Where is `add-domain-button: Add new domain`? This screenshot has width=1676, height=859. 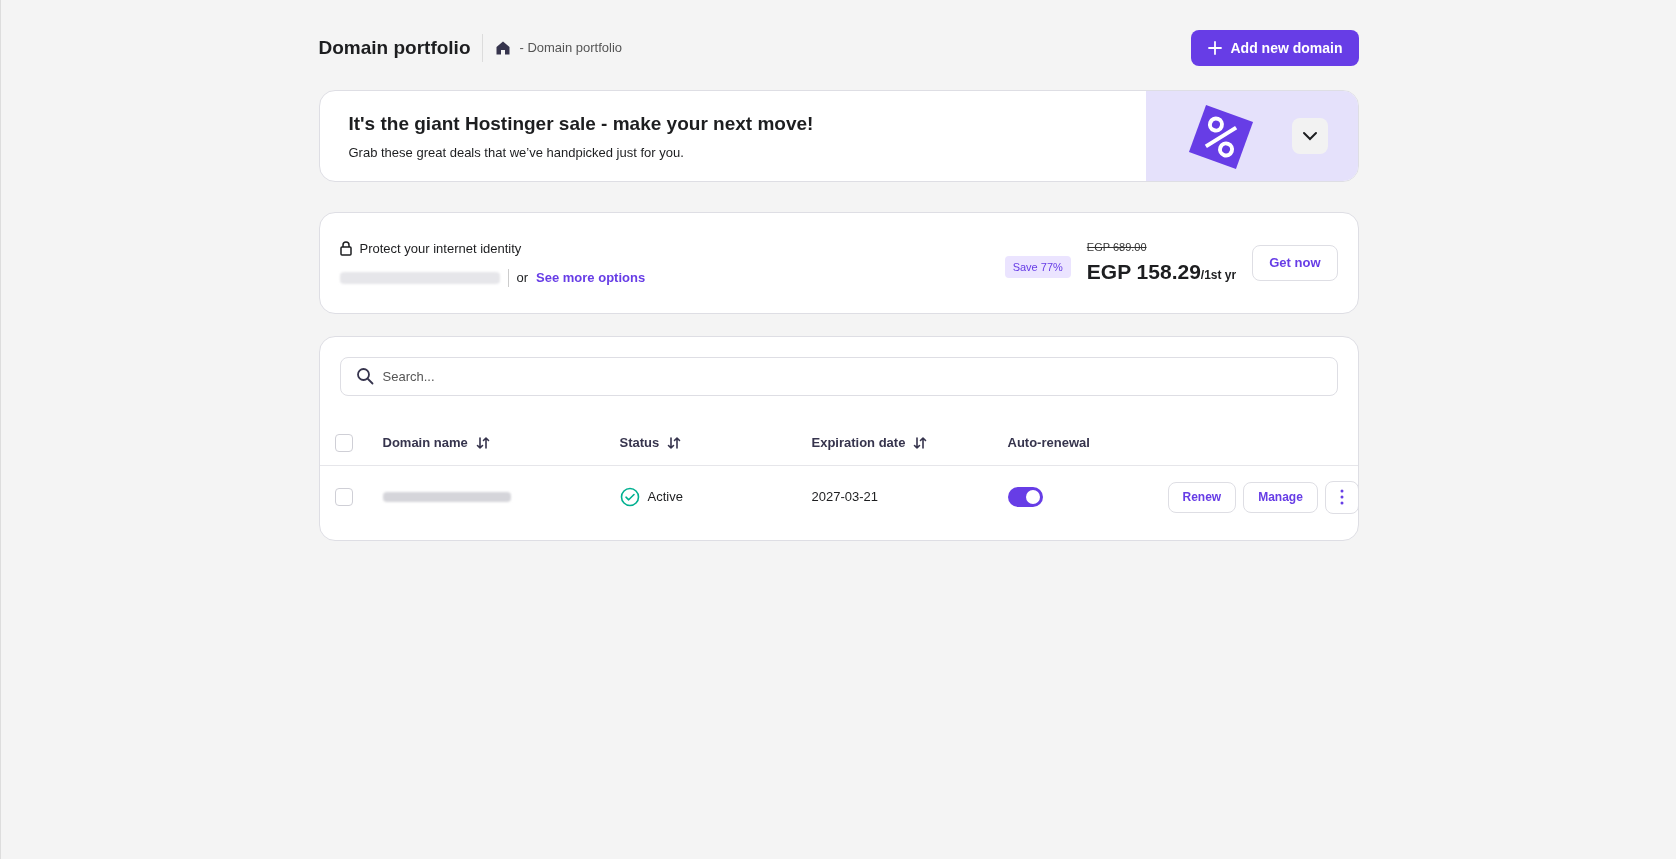
add-domain-button: Add new domain is located at coordinates (1274, 48).